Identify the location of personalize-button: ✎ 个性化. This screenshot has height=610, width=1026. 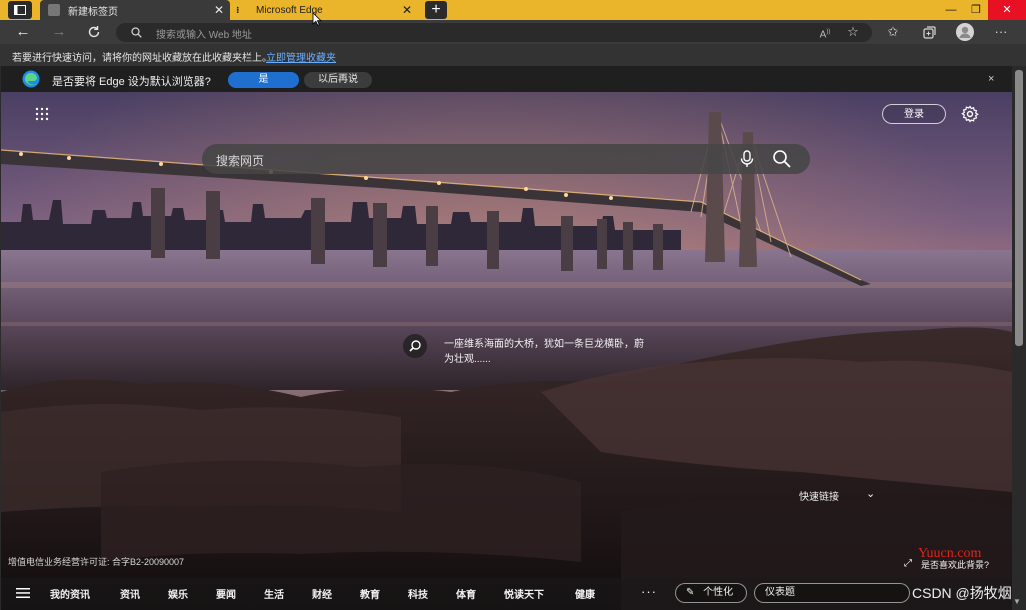
(711, 593).